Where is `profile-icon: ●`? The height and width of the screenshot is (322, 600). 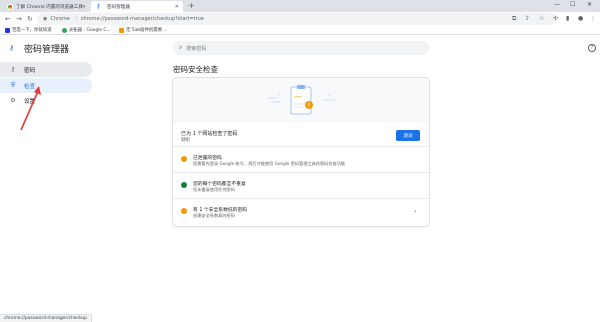
profile-icon: ● is located at coordinates (580, 19).